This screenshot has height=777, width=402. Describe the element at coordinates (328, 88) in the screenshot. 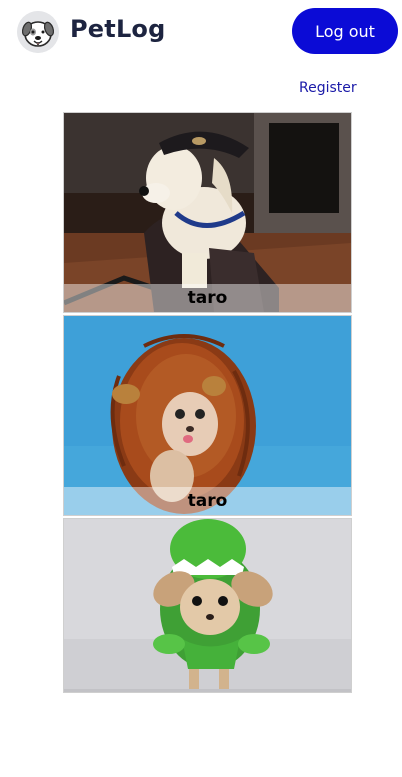

I see `register-link: Register` at that location.